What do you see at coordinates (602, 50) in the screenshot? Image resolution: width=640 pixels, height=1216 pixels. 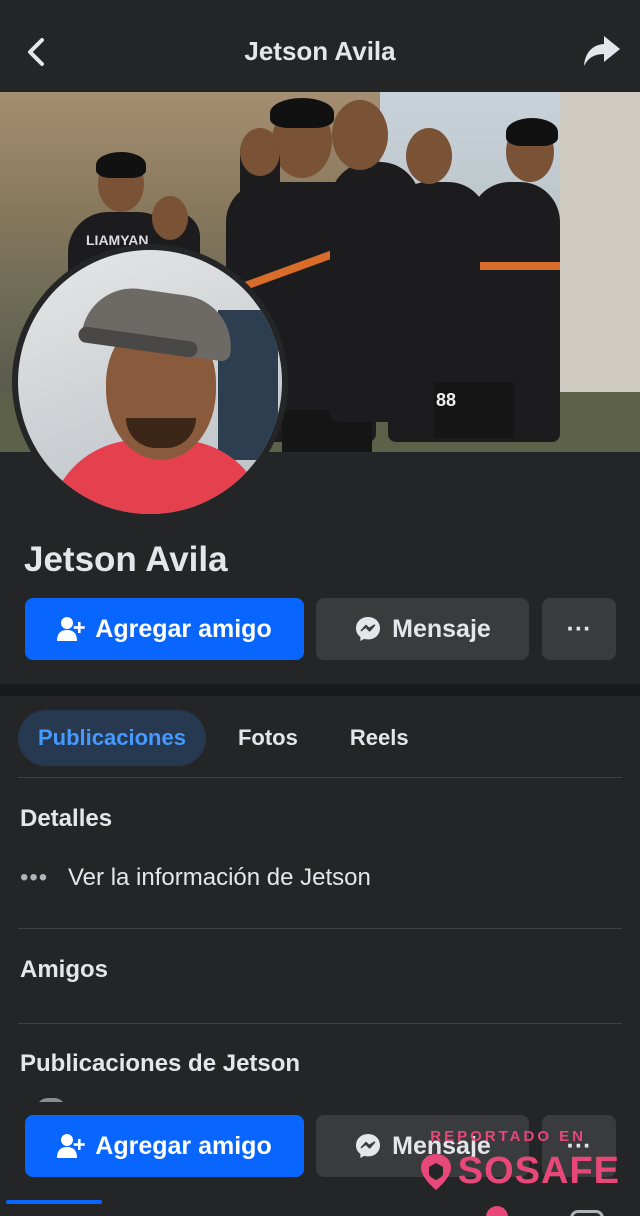 I see `share-icon` at bounding box center [602, 50].